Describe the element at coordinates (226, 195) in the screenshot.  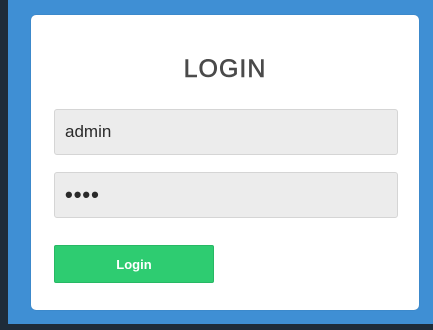
I see `password-input: ••••` at that location.